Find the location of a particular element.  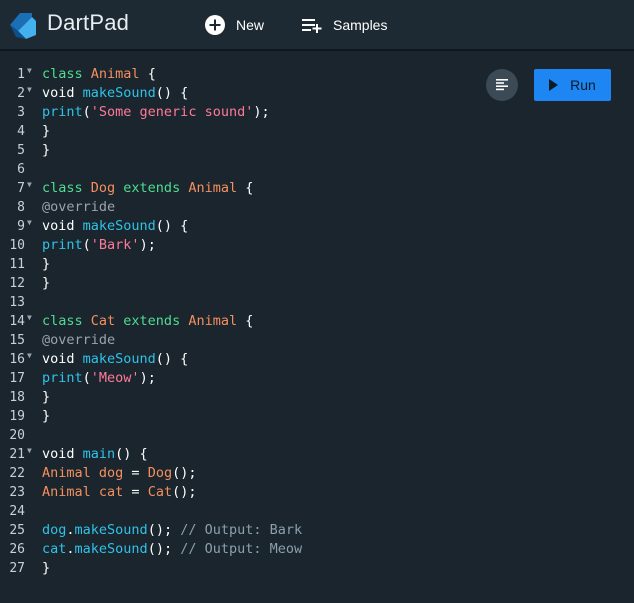

code-line: 25 dog.makeSound(); // Output: Bark is located at coordinates (317, 530).